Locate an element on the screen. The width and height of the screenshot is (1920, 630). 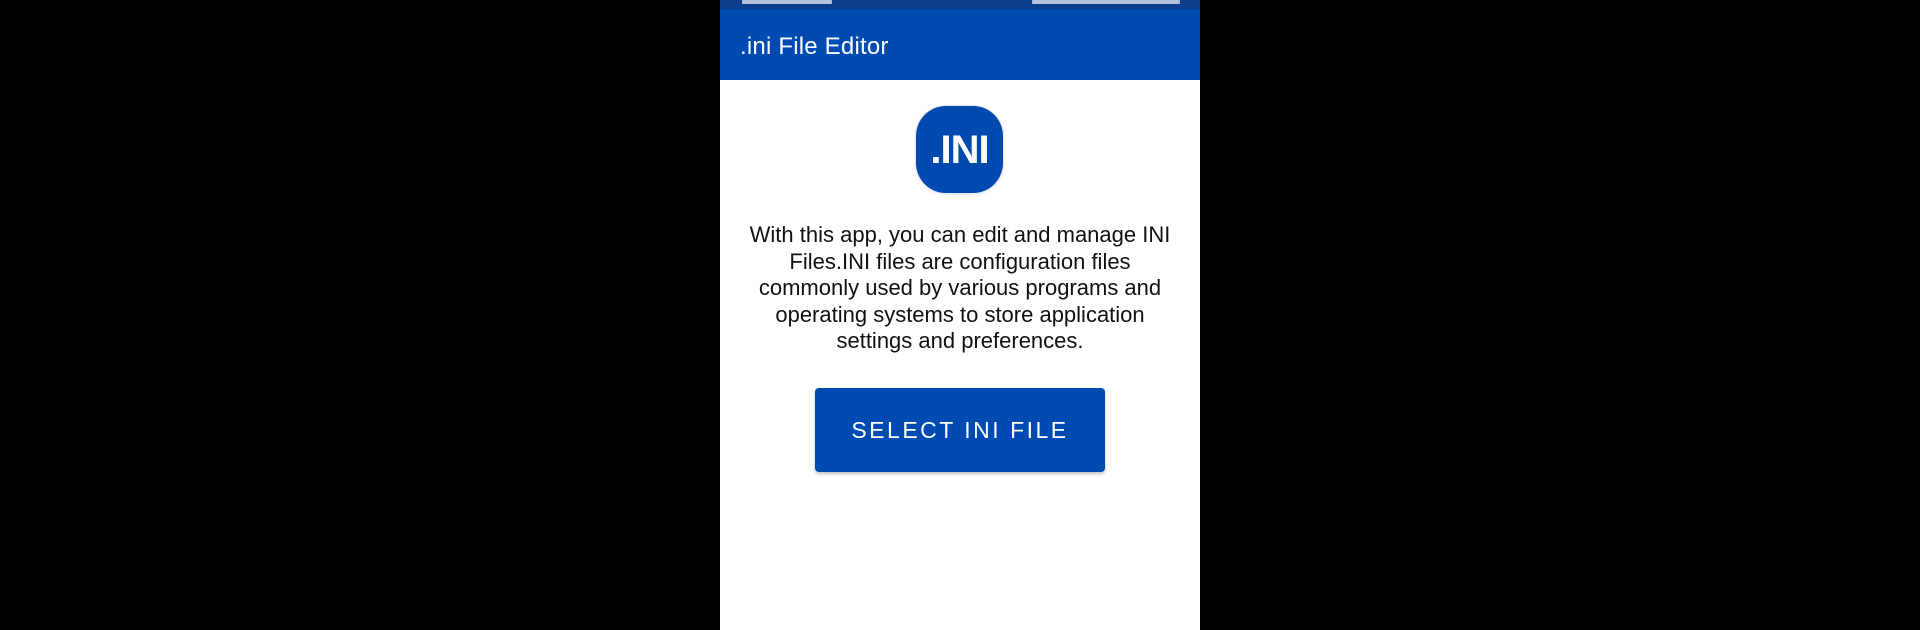
logo-text: .INI is located at coordinates (959, 149).